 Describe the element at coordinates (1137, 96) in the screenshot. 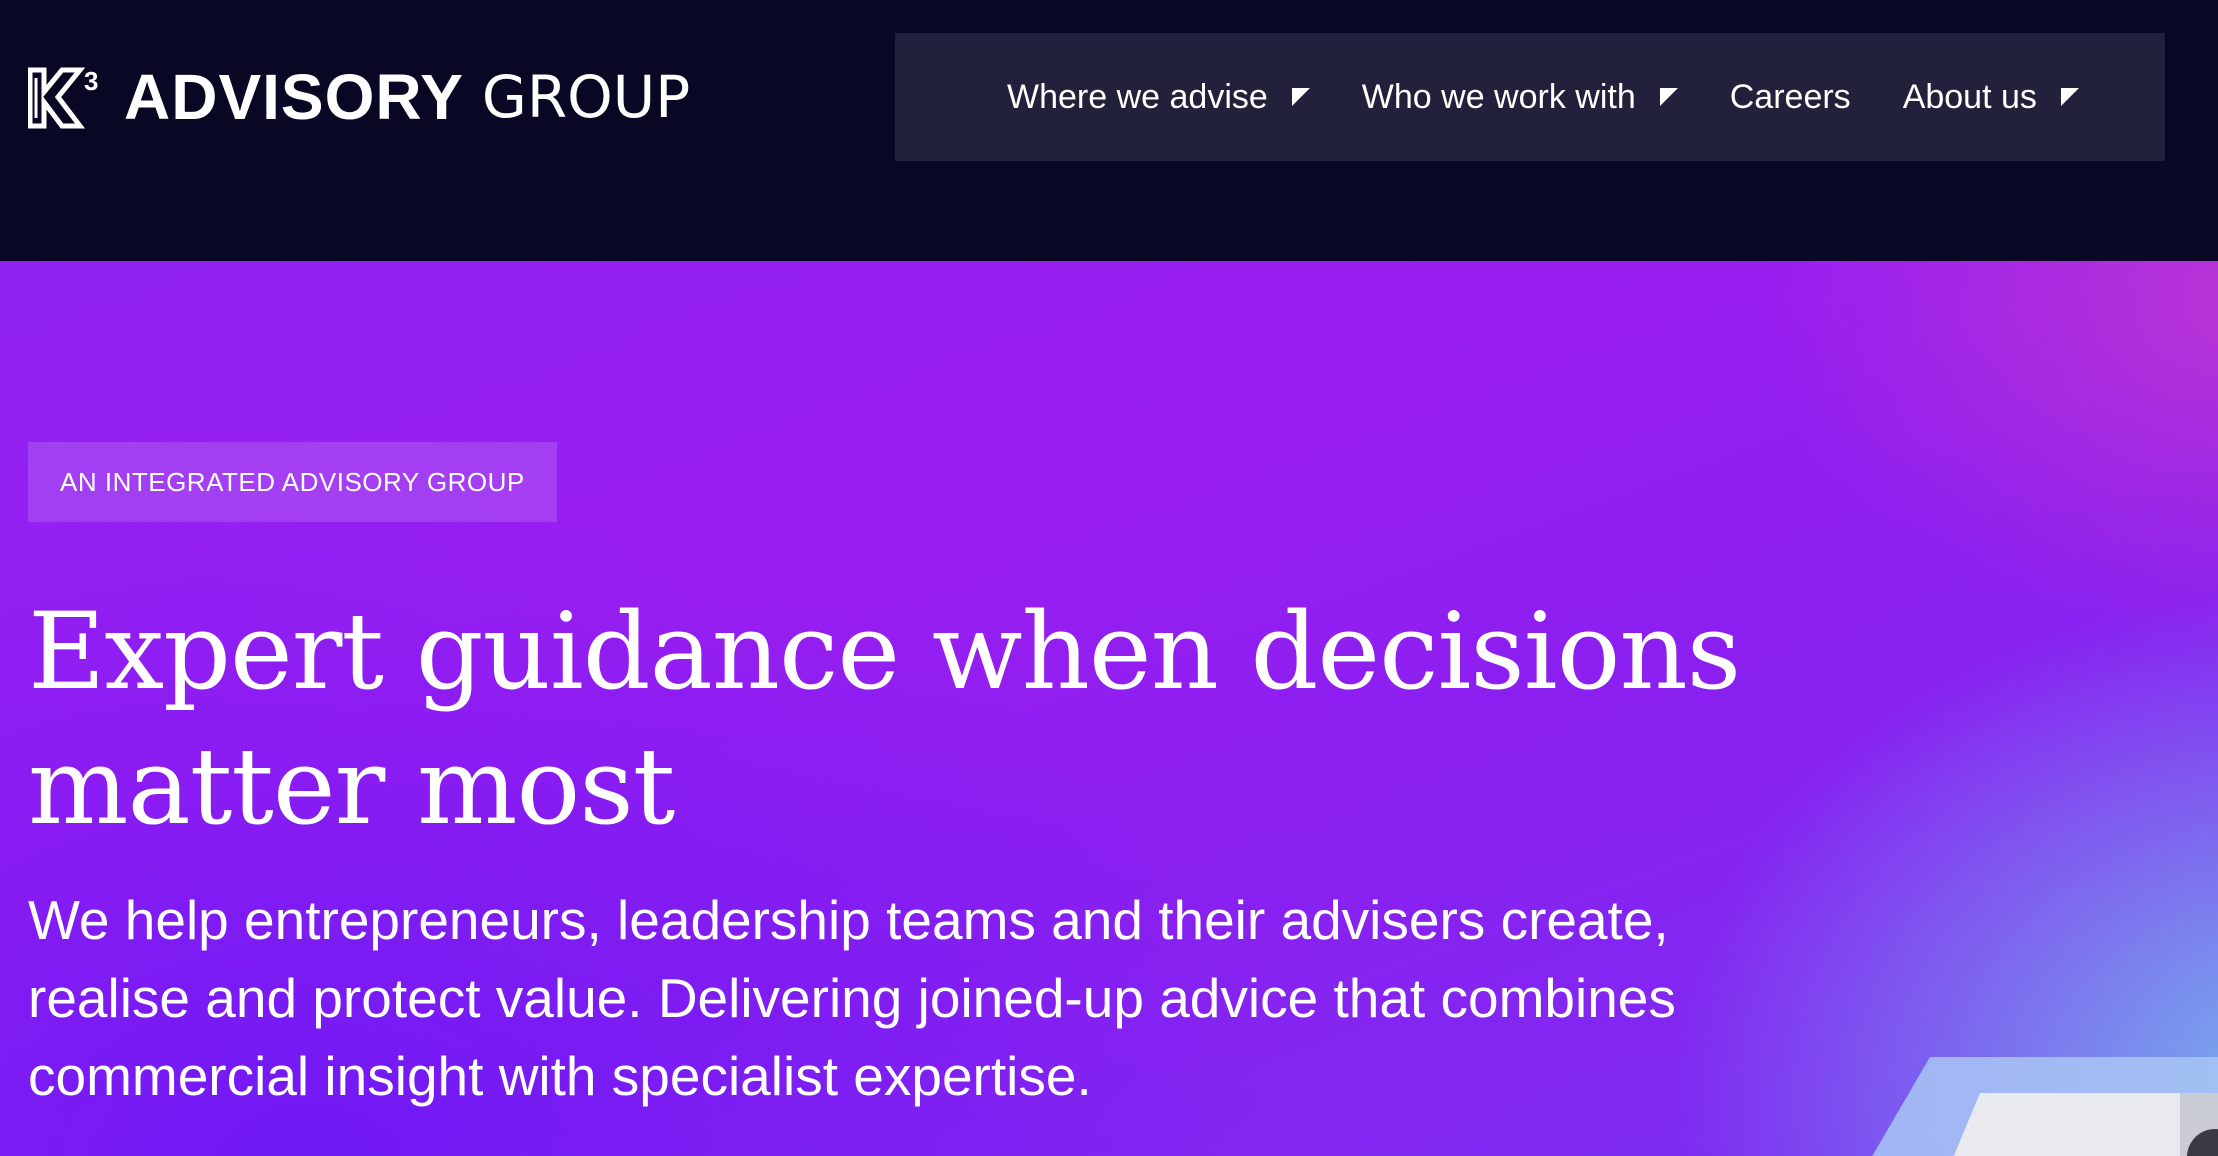

I see `nav-item-label: Where we advise` at that location.